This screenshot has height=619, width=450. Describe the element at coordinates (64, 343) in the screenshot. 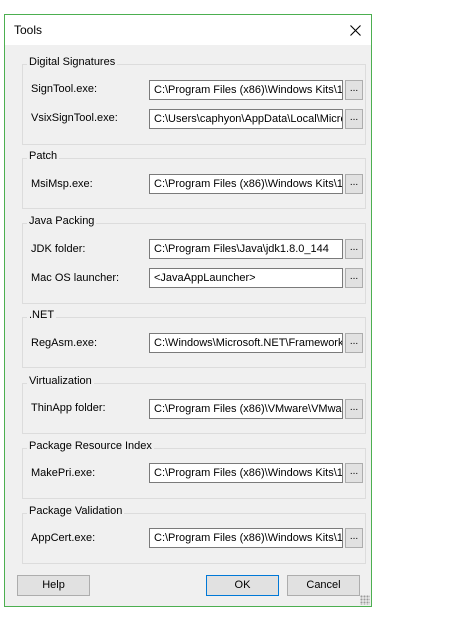

I see `regasm-label: RegAsm.exe:` at that location.